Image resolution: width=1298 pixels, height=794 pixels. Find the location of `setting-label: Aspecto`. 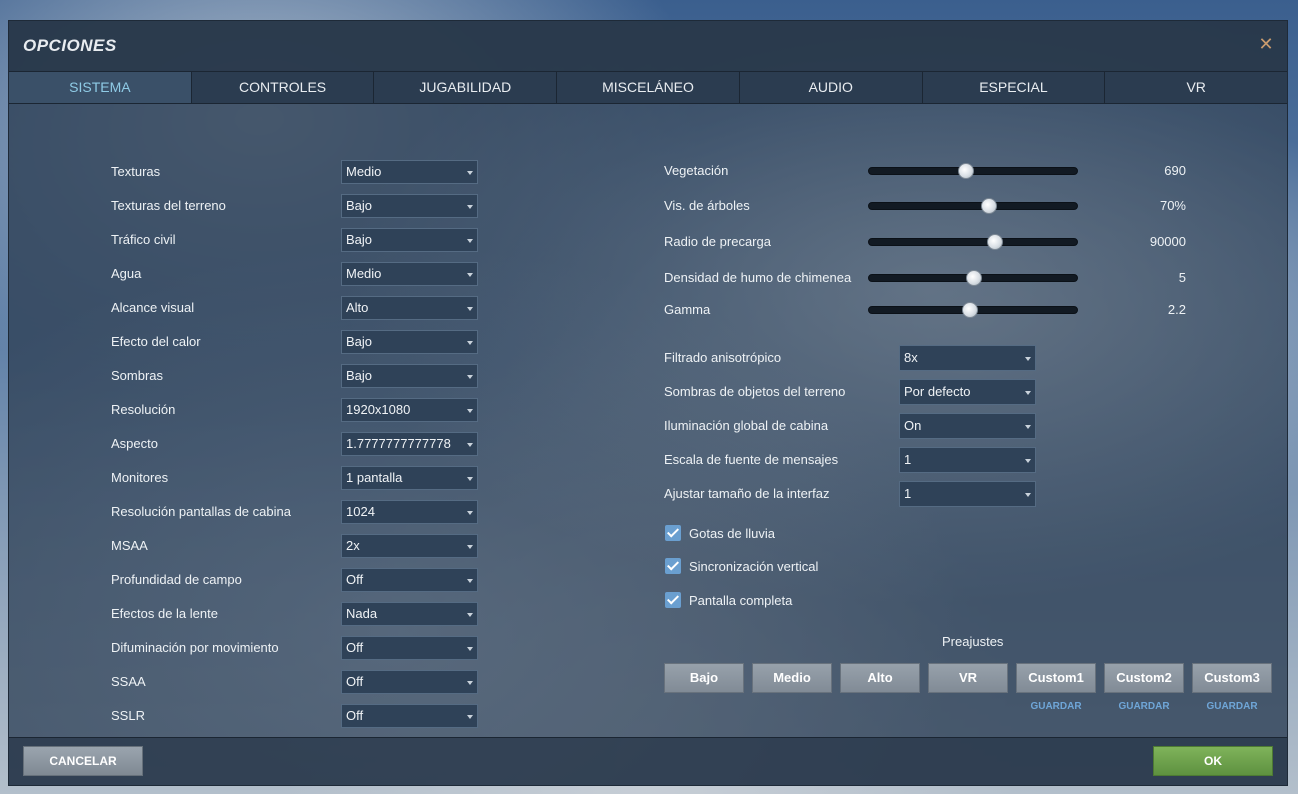

setting-label: Aspecto is located at coordinates (134, 443).